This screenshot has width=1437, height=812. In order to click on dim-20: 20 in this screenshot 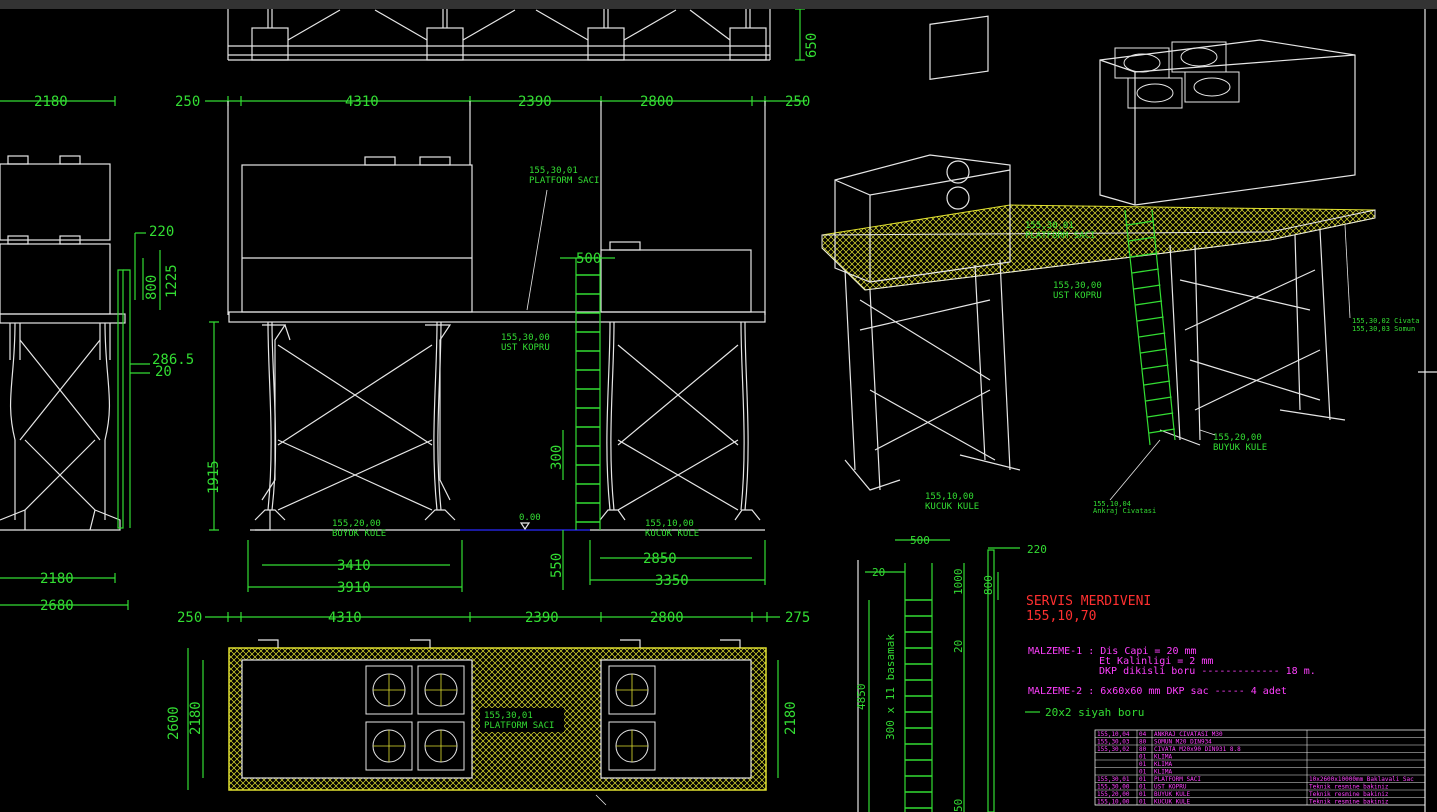, I will do `click(163, 372)`.